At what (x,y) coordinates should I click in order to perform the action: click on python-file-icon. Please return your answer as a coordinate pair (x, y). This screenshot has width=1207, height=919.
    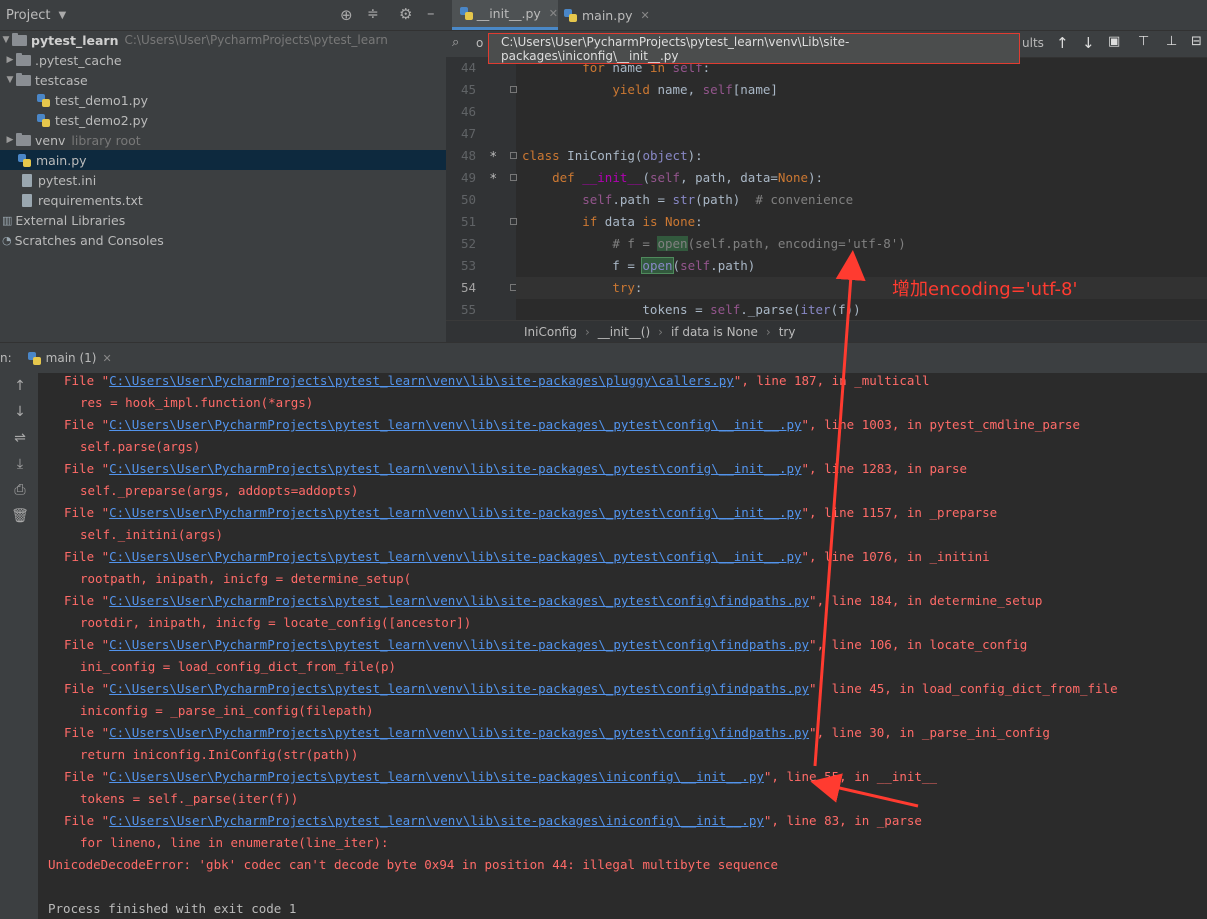
    Looking at the image, I should click on (34, 358).